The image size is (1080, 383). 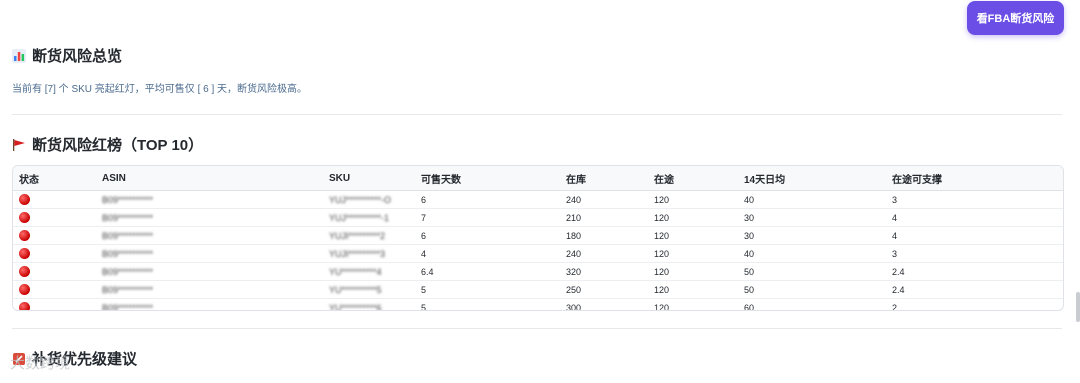 I want to click on sku-cell: YU**********6, so click(x=355, y=306).